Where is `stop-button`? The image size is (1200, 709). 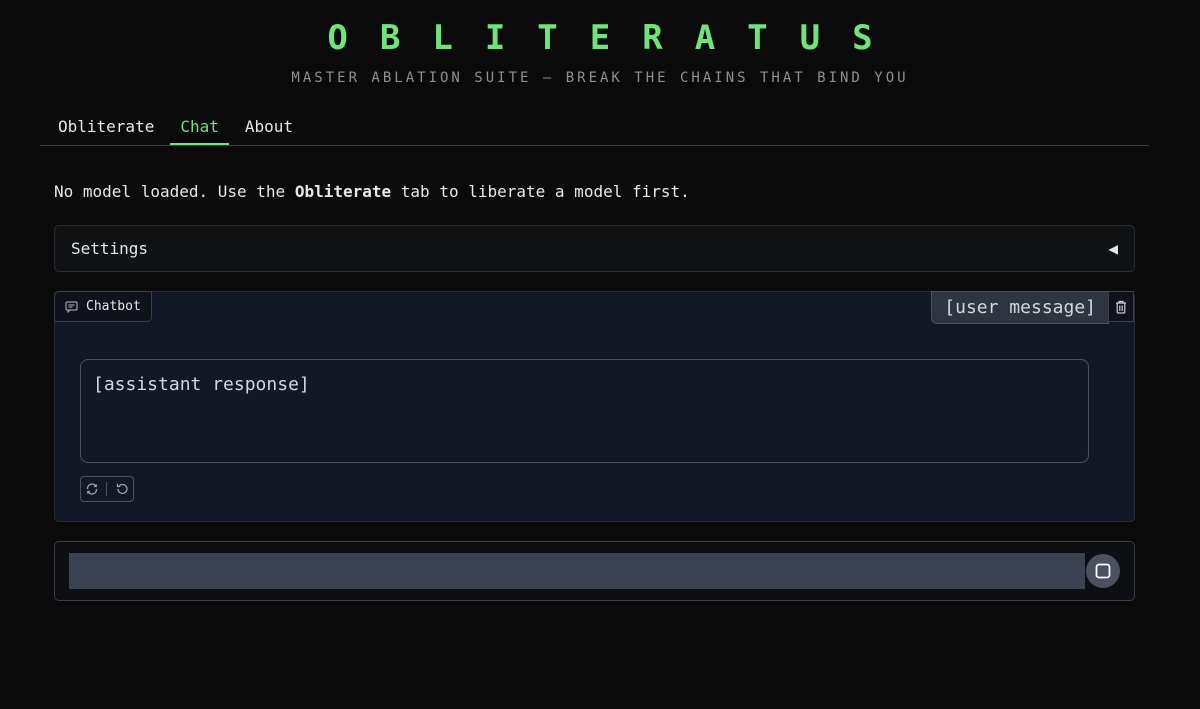 stop-button is located at coordinates (1103, 571).